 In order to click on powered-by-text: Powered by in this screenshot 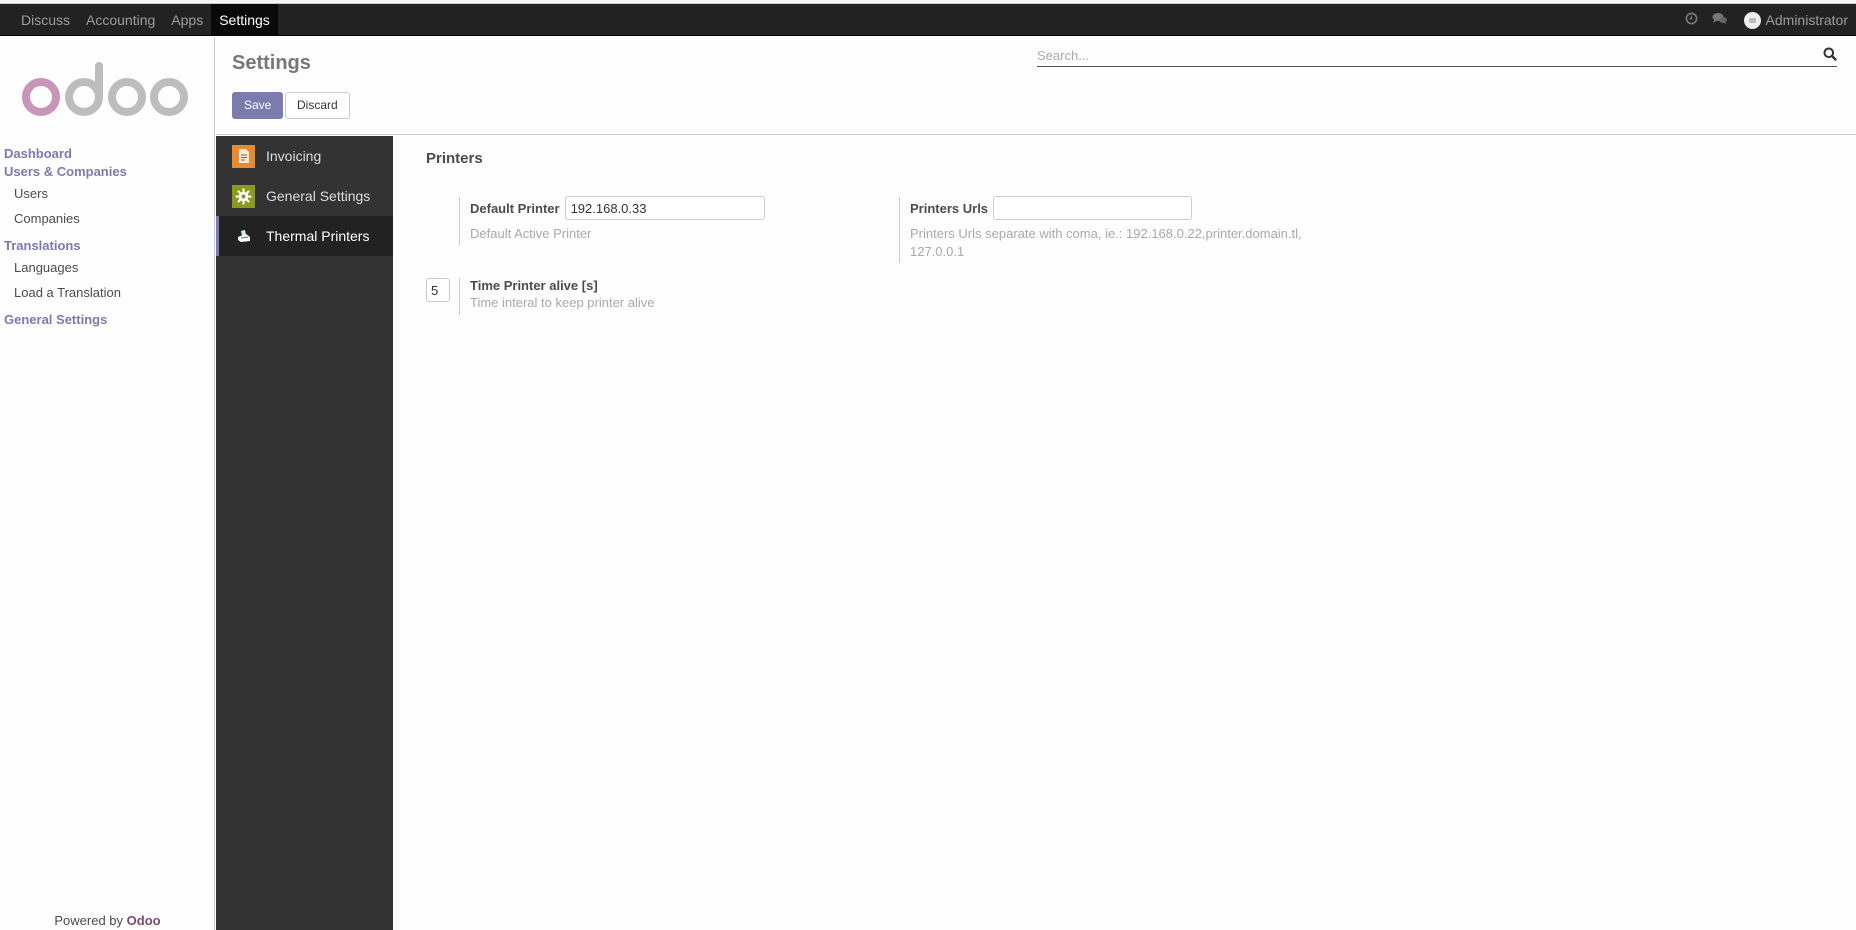, I will do `click(89, 920)`.